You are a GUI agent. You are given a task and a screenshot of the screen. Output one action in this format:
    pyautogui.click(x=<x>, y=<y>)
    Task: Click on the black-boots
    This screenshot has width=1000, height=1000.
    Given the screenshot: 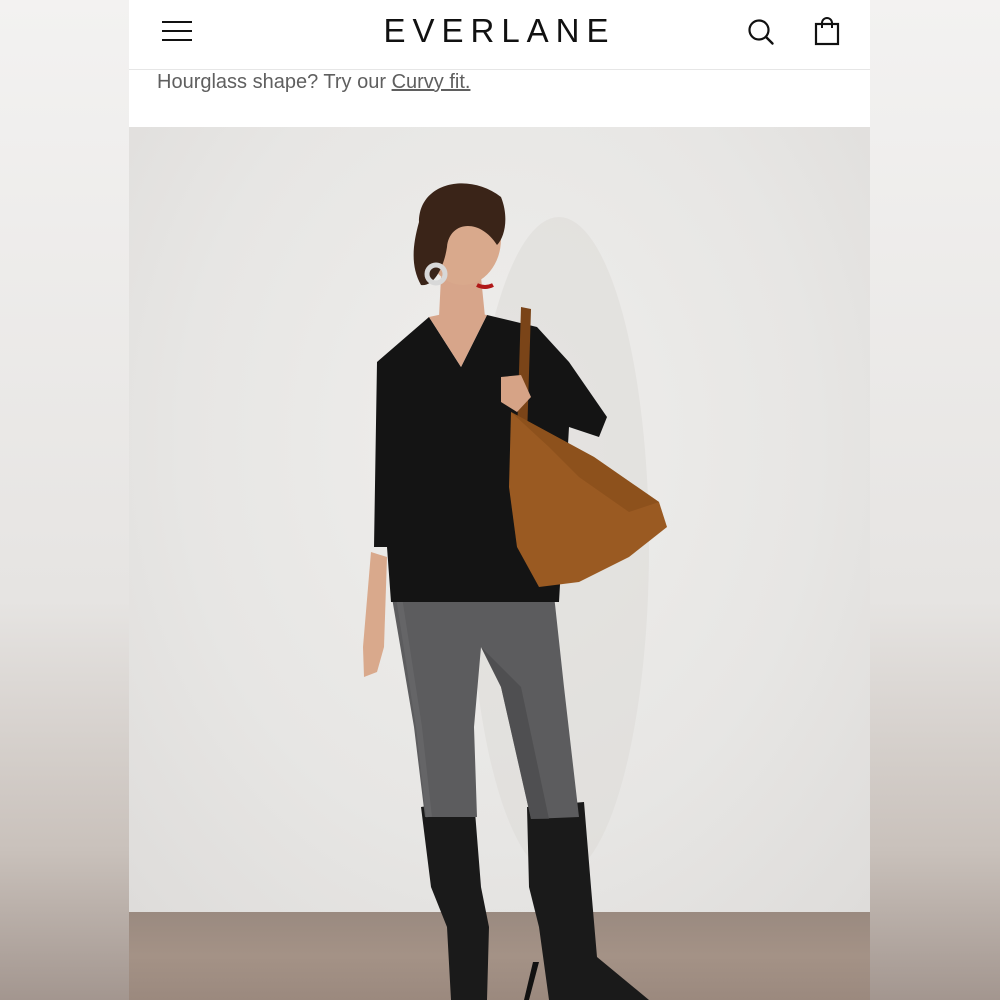 What is the action you would take?
    pyautogui.click(x=535, y=899)
    